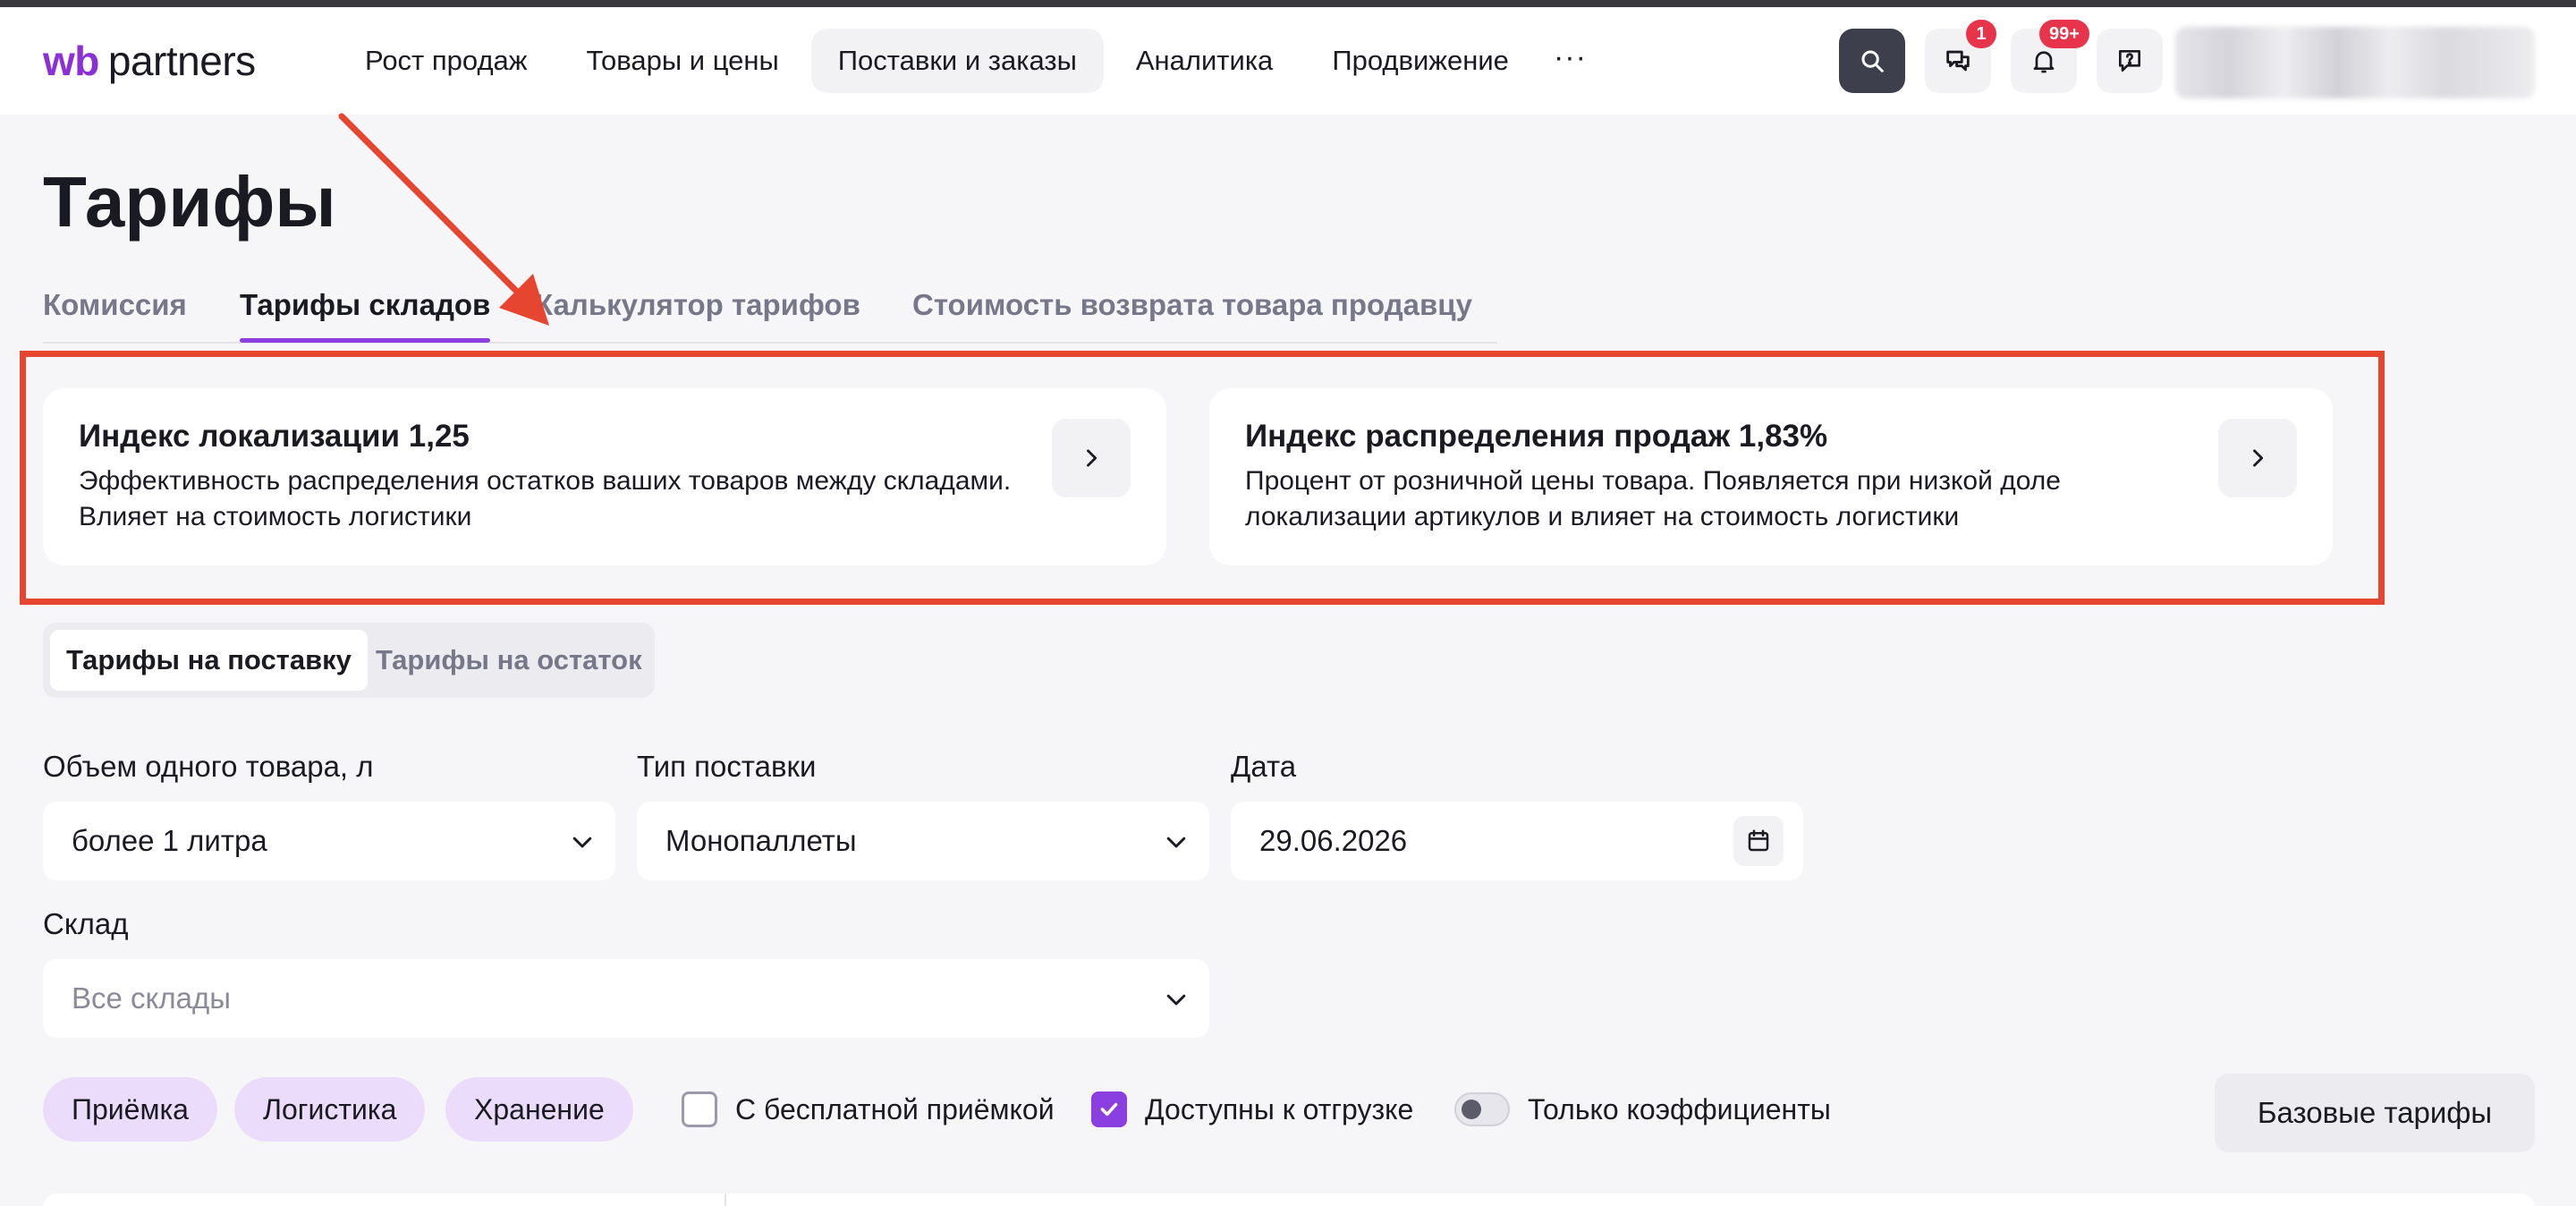 Image resolution: width=2576 pixels, height=1206 pixels. I want to click on tab-warehouse-tariffs: Тарифы складов, so click(365, 314).